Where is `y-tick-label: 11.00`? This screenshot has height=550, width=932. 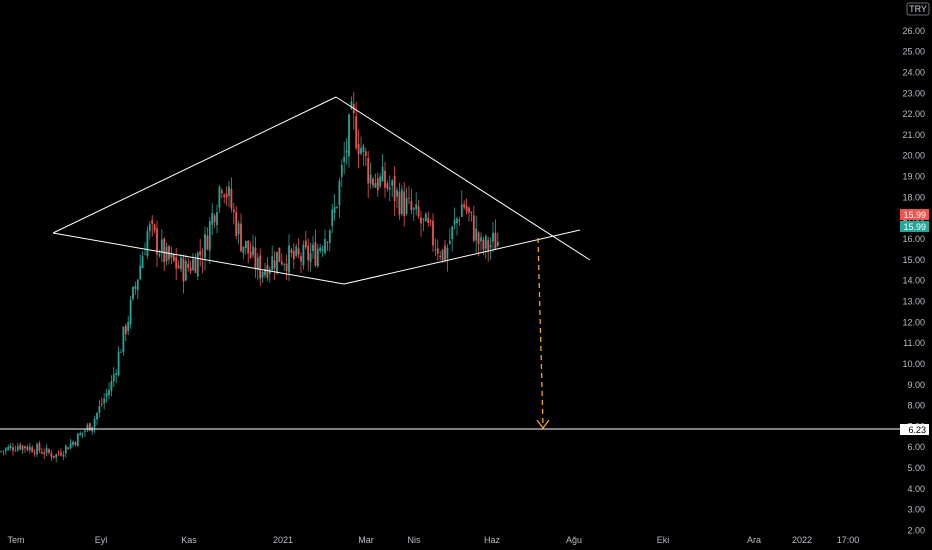 y-tick-label: 11.00 is located at coordinates (914, 343).